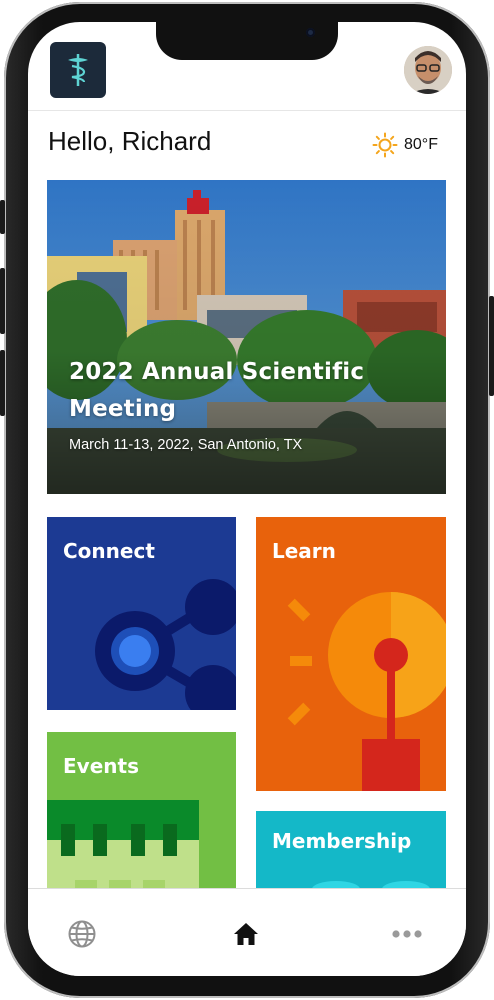 The width and height of the screenshot is (494, 1000). Describe the element at coordinates (2, 301) in the screenshot. I see `volume-up-button` at that location.